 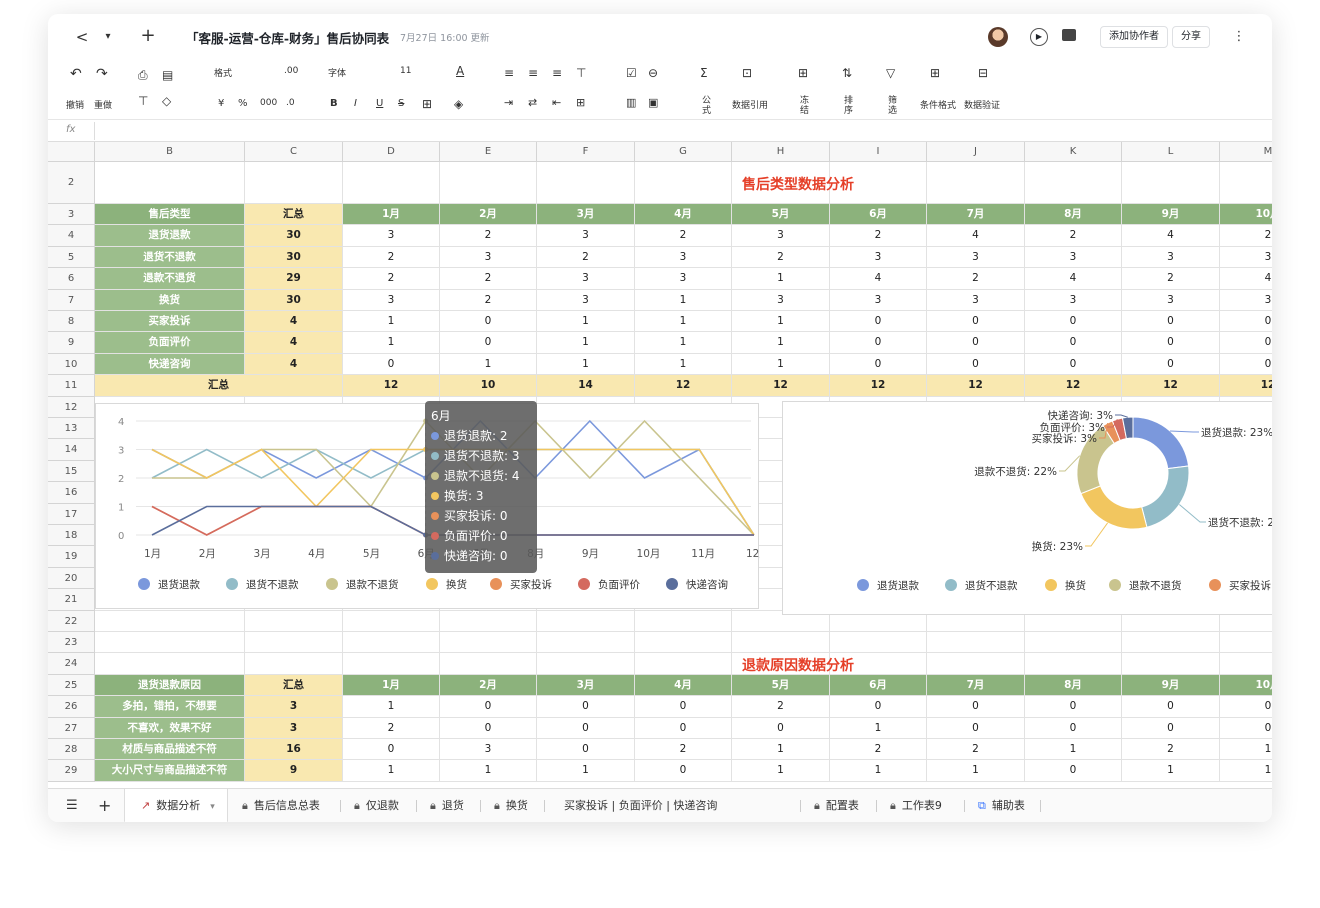 I want to click on month-header-cell: 5月, so click(x=781, y=215).